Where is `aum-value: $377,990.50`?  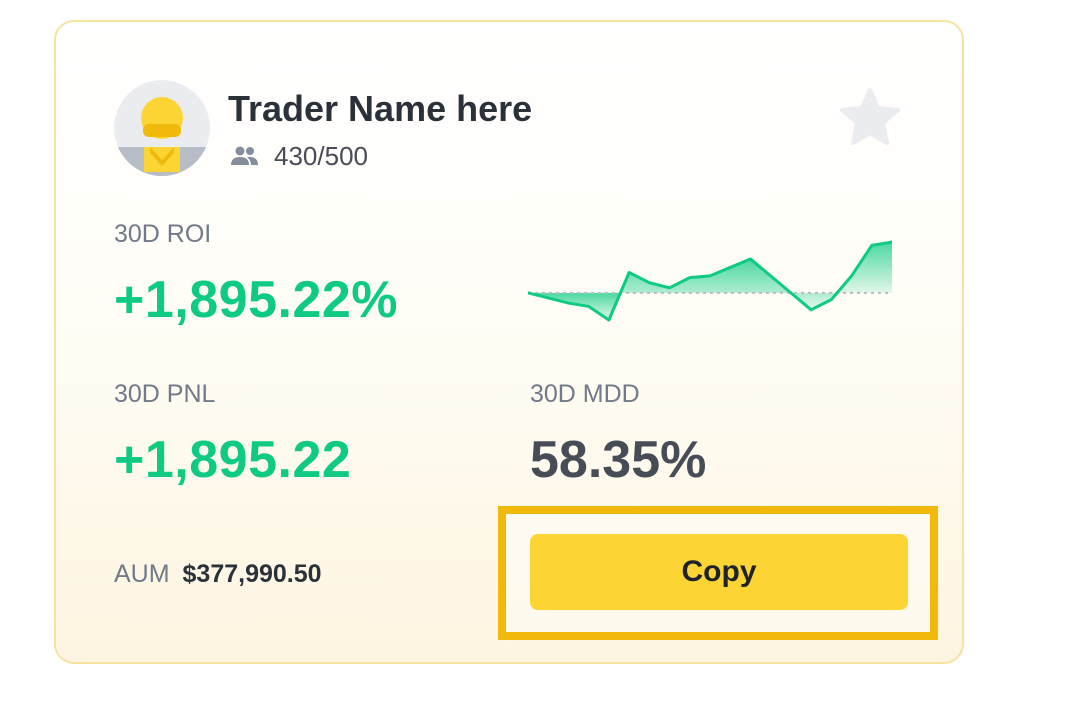 aum-value: $377,990.50 is located at coordinates (252, 574).